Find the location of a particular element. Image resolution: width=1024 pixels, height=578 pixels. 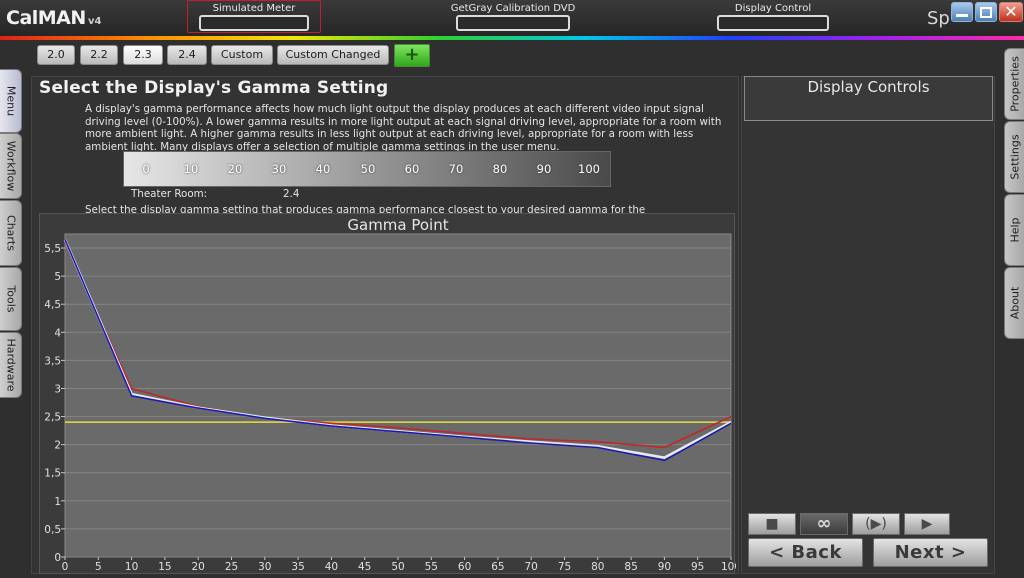

stop-icon: ■ is located at coordinates (772, 524).